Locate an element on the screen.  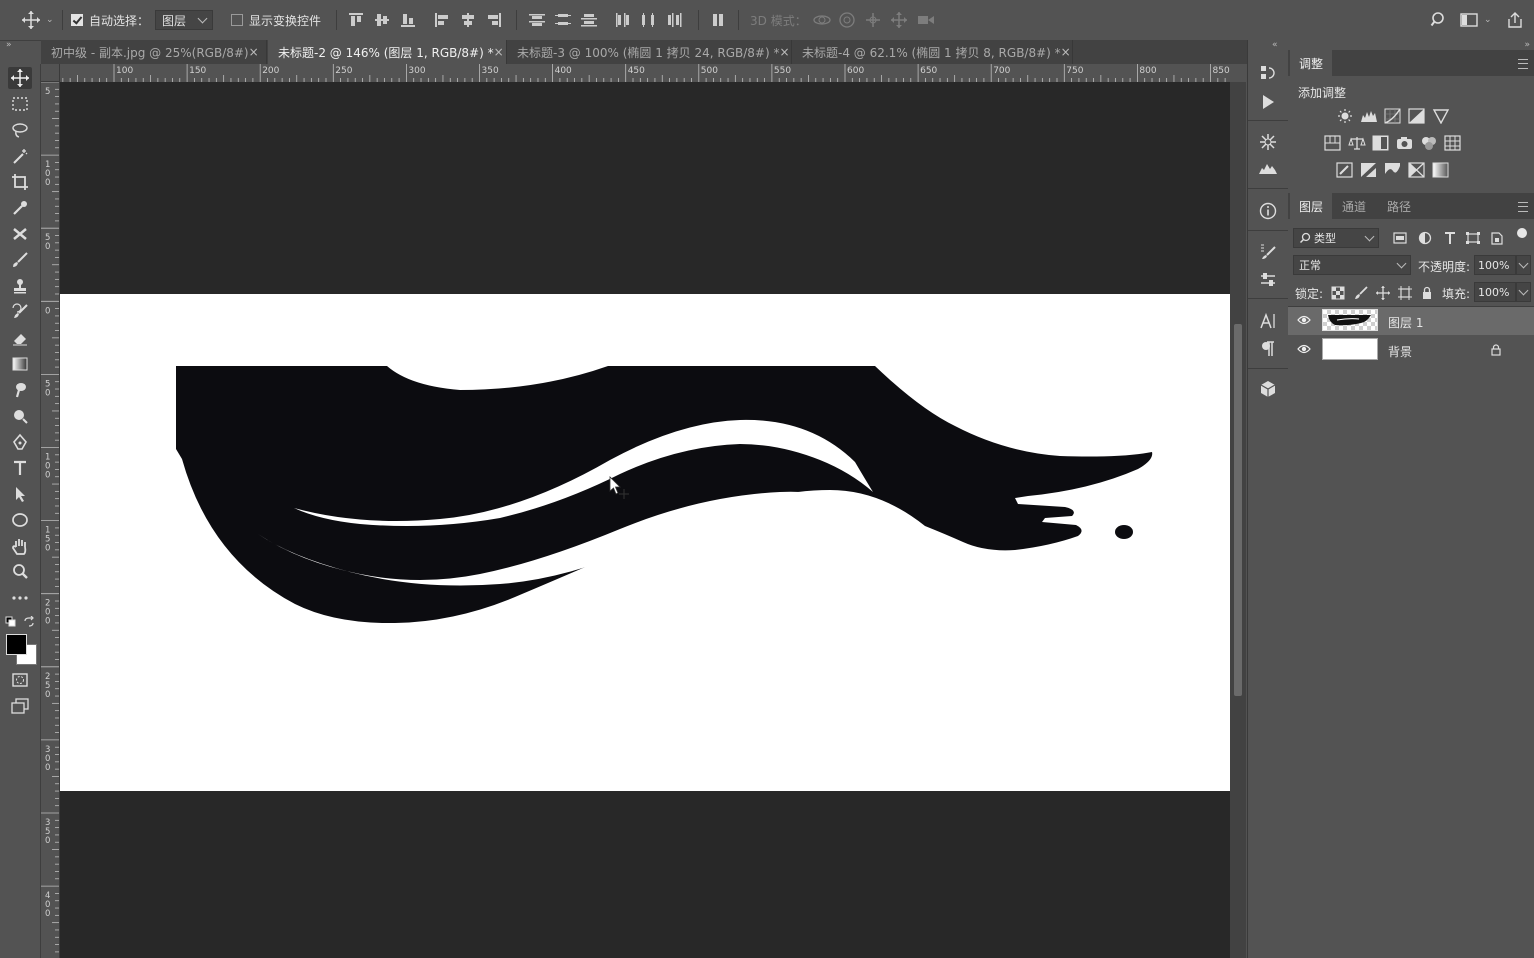
curves-button is located at coordinates (1393, 116).